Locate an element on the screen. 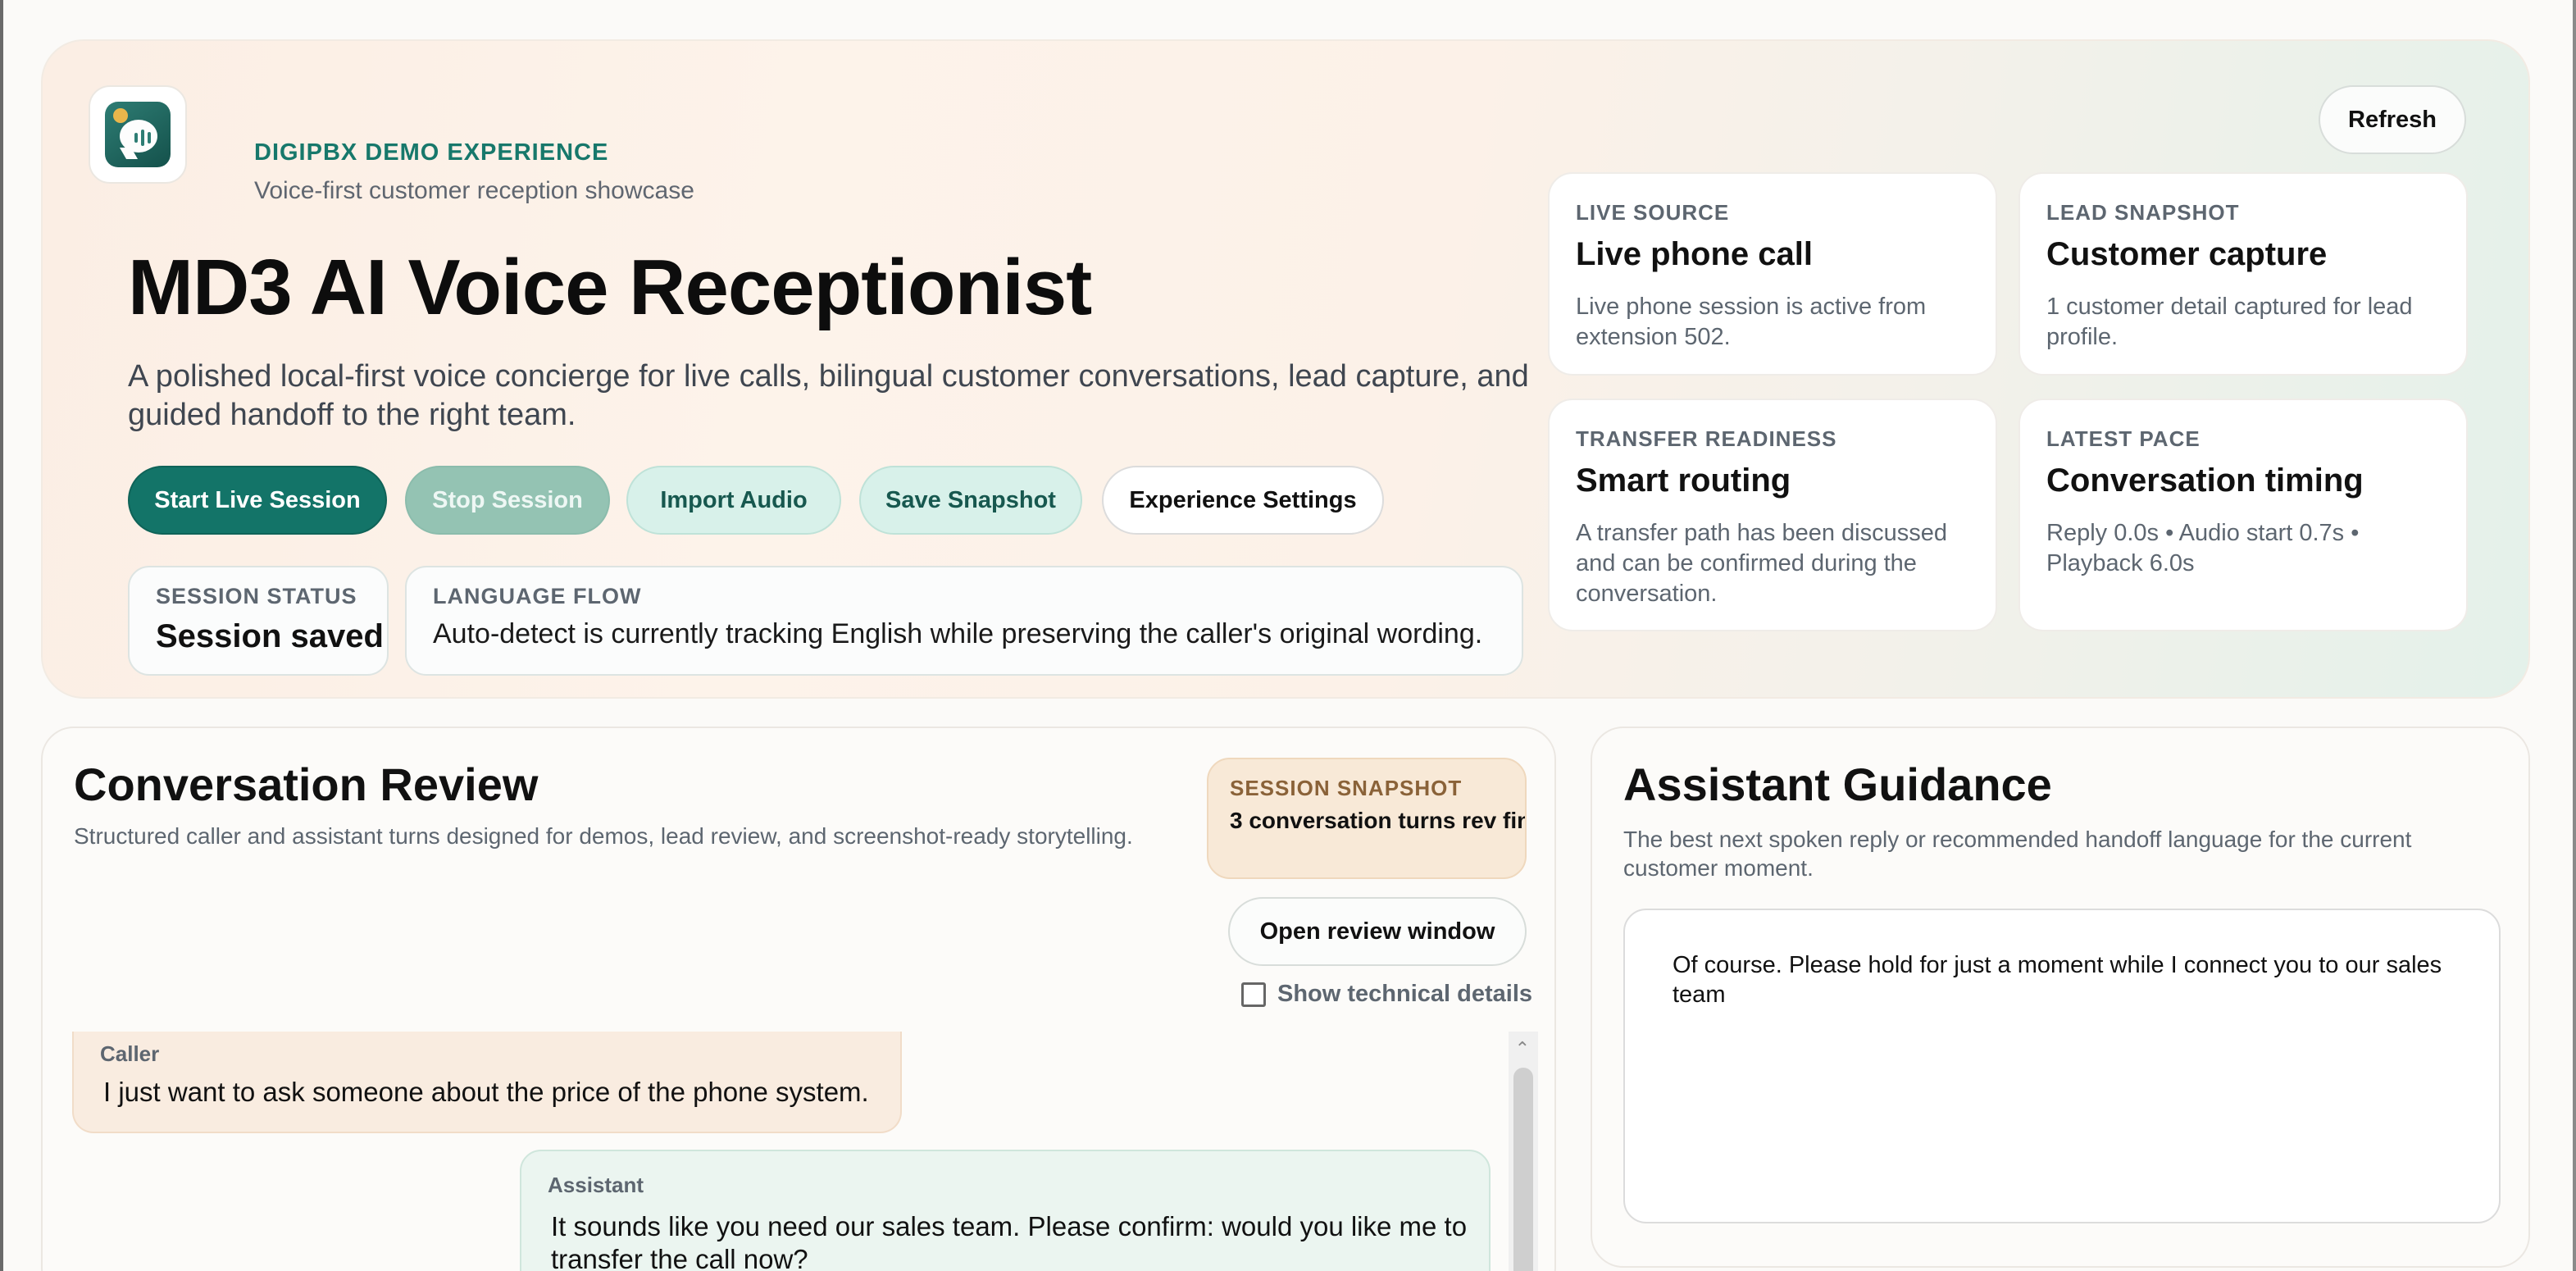  page-title: MD3 AI Voice Receptionist is located at coordinates (610, 287).